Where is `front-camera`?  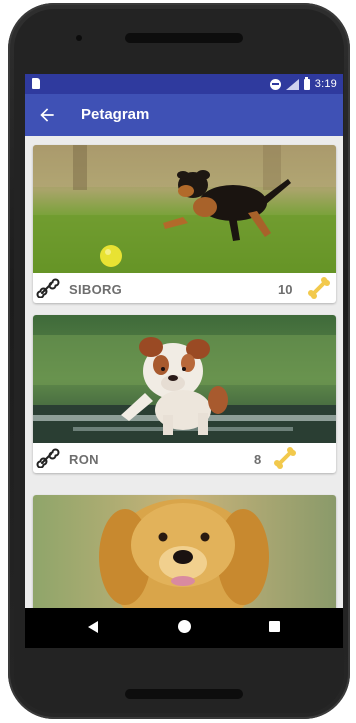
front-camera is located at coordinates (79, 38).